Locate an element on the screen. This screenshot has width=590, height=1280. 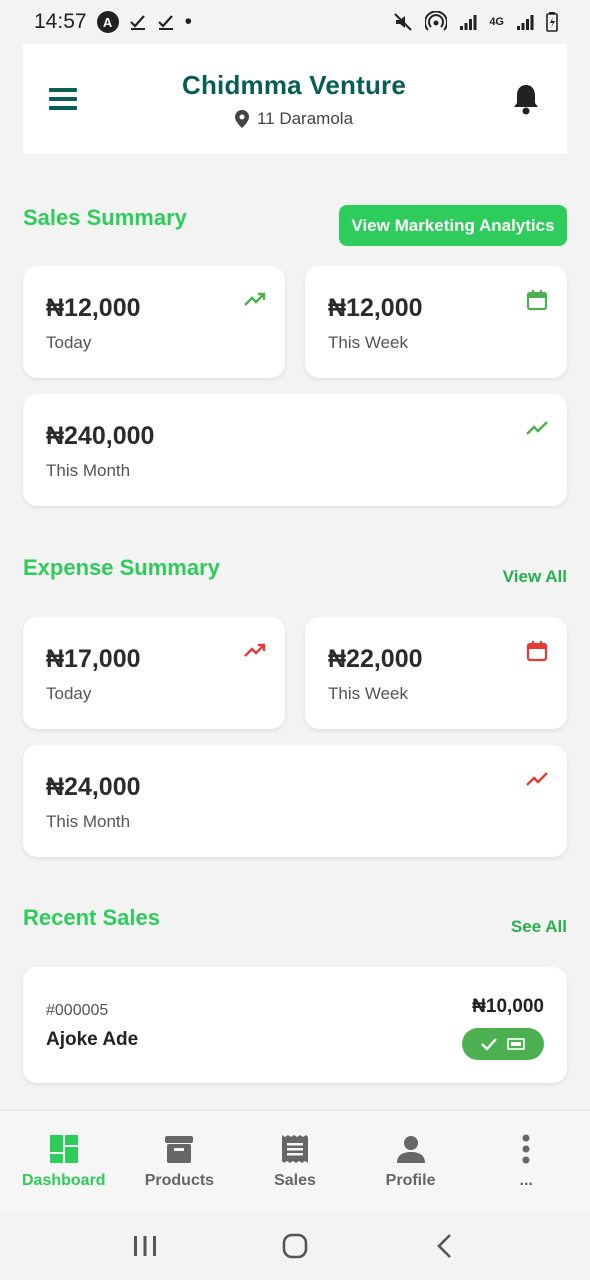
sale-list-item: #000005 Ajoke Ade ₦10,000 is located at coordinates (295, 1025).